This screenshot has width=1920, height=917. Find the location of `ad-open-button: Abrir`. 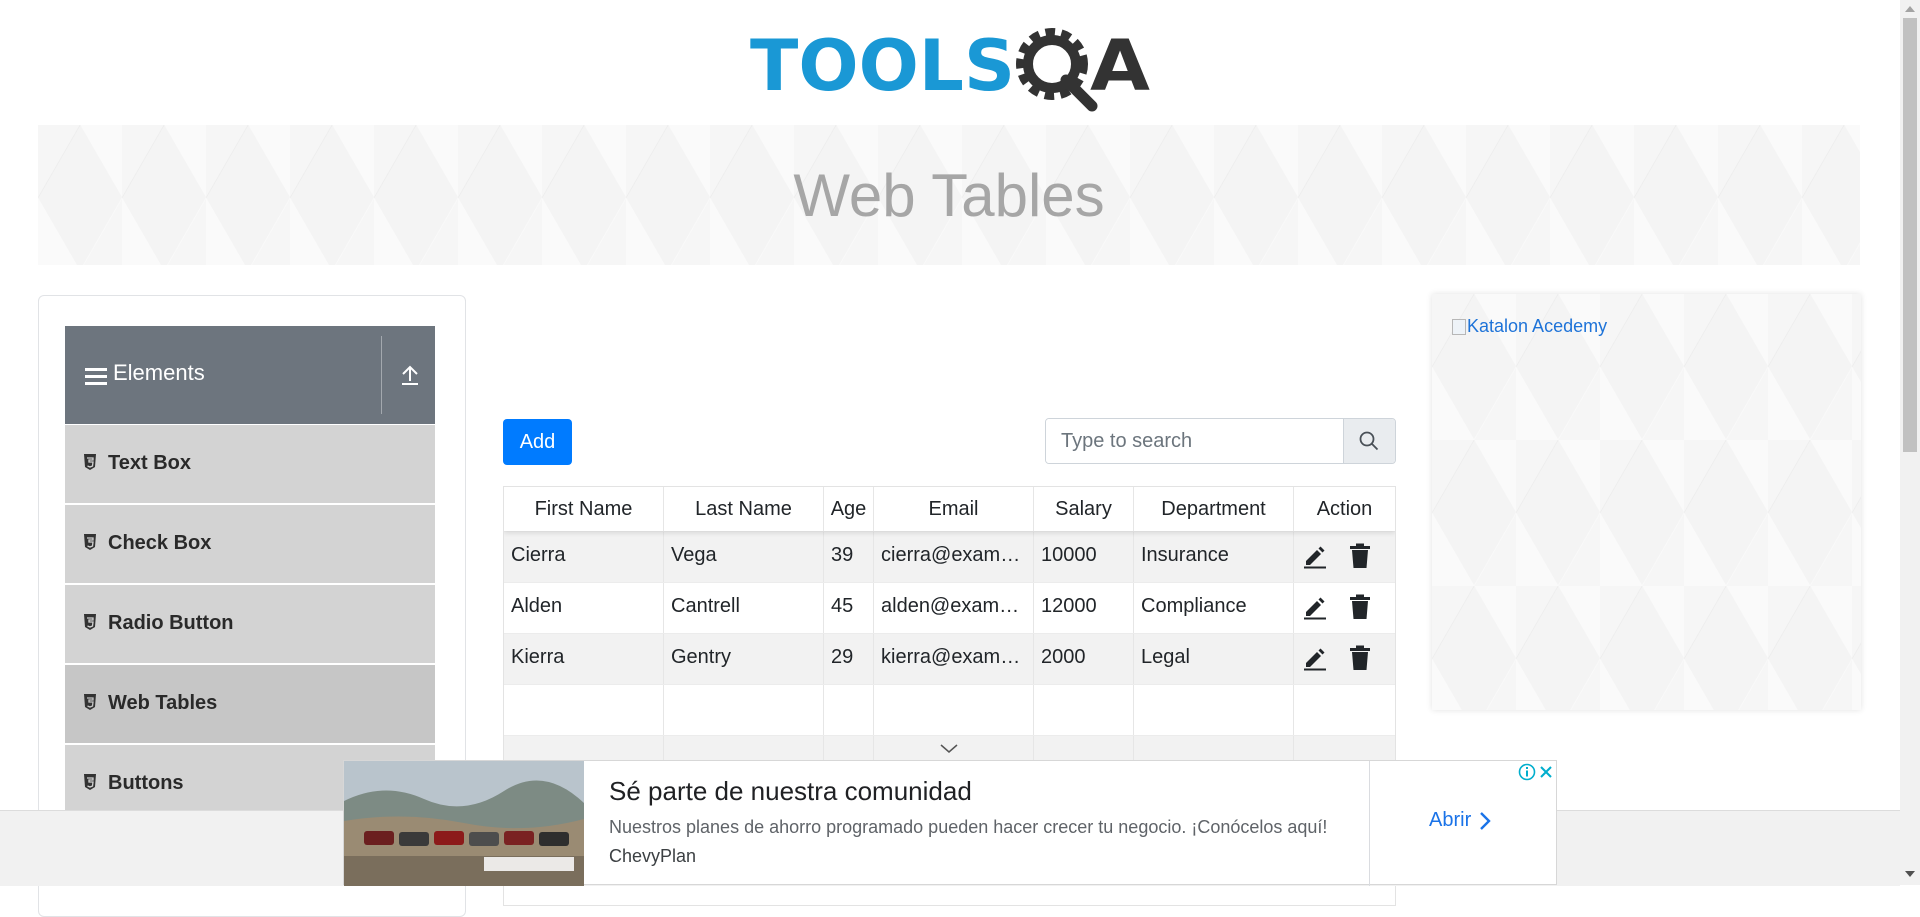

ad-open-button: Abrir is located at coordinates (1460, 820).